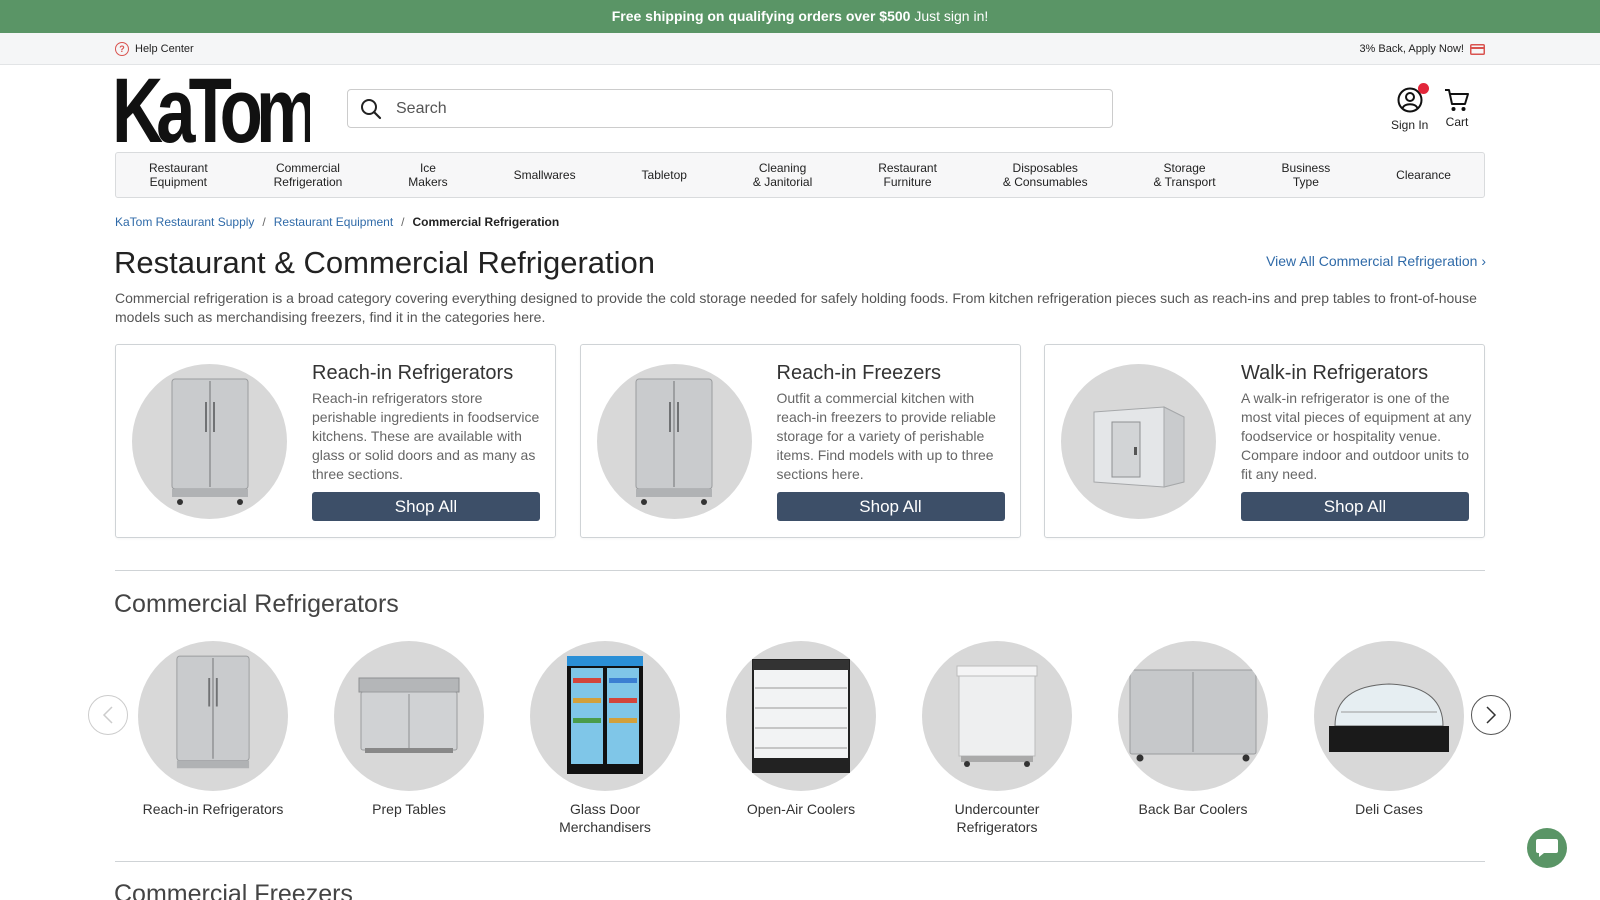  I want to click on carousel-next-button, so click(1491, 715).